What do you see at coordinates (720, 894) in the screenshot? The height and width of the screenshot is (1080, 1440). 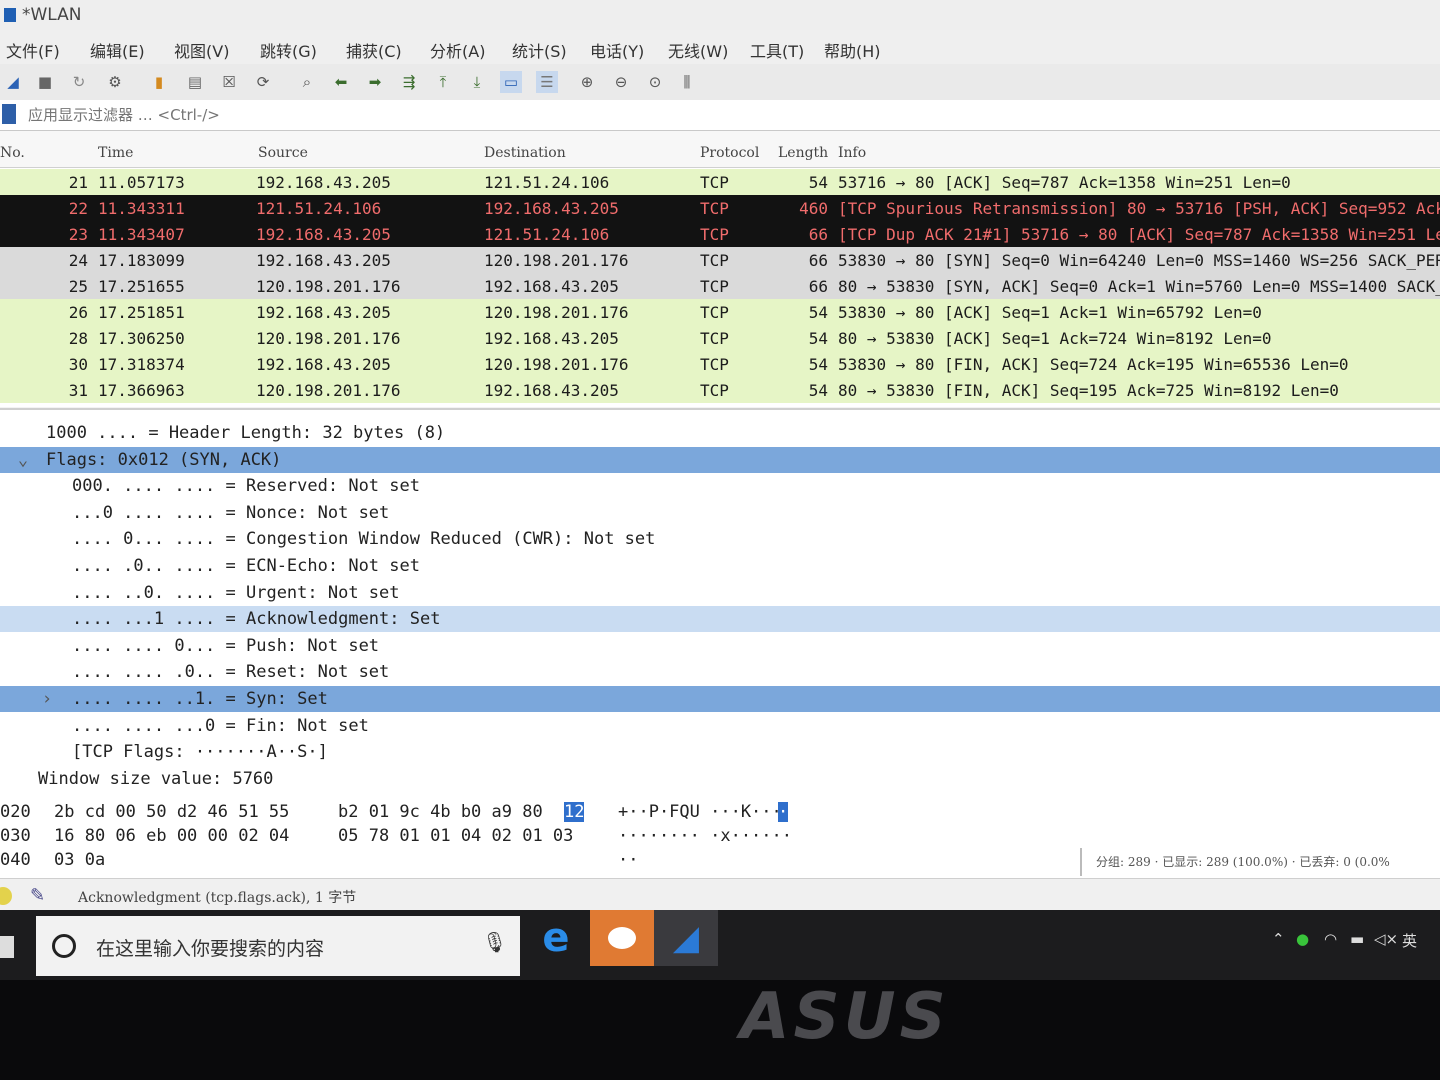 I see `status-bar: ✎ Acknowledgment (tcp.flags.ack), 1 字节` at bounding box center [720, 894].